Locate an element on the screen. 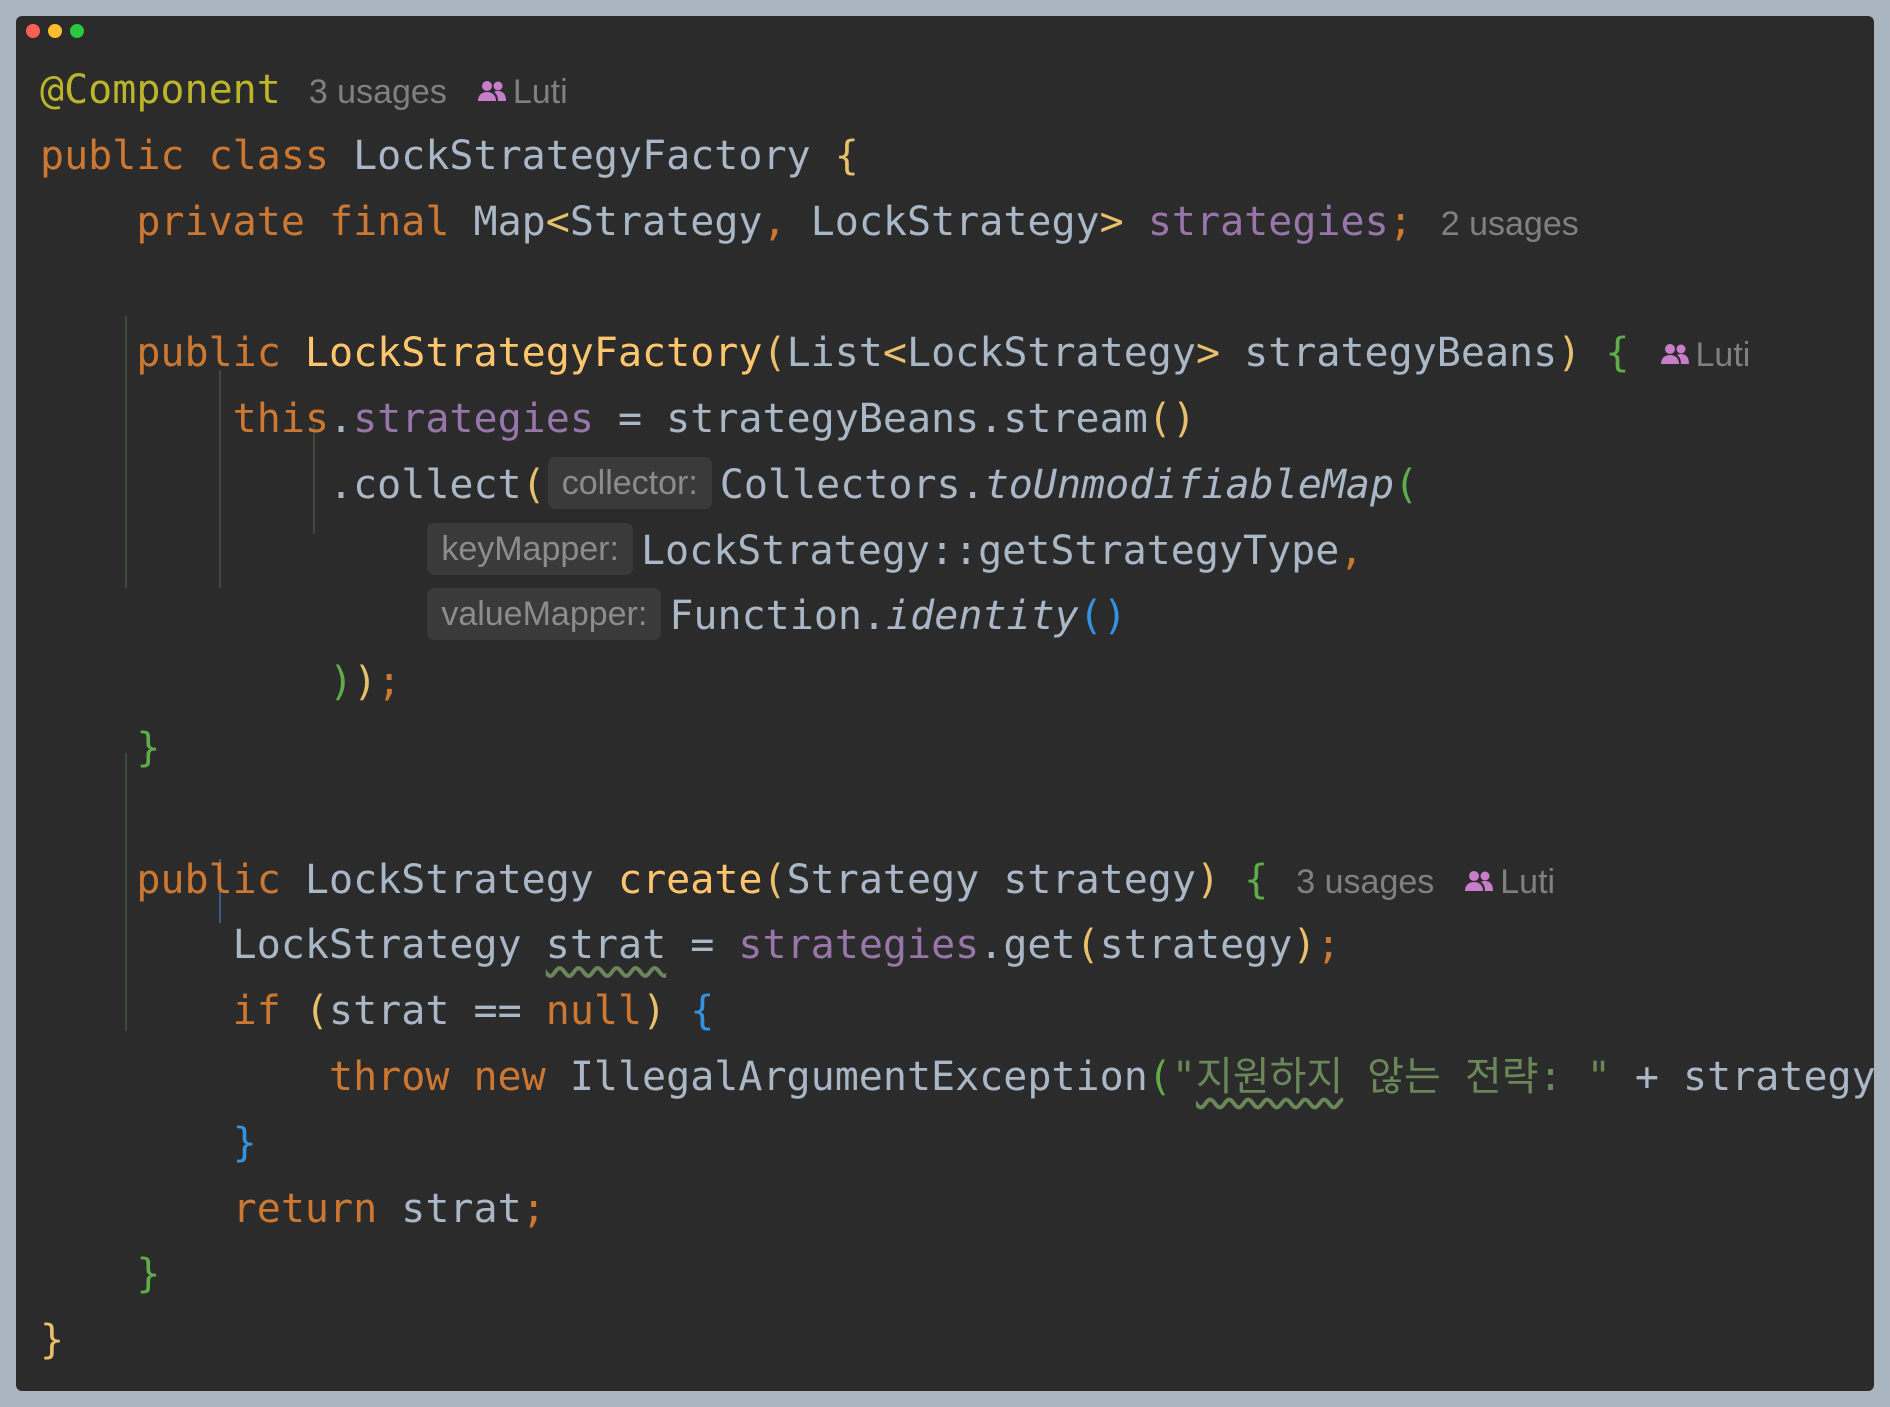 This screenshot has height=1407, width=1890. minimize-window-button is located at coordinates (55, 31).